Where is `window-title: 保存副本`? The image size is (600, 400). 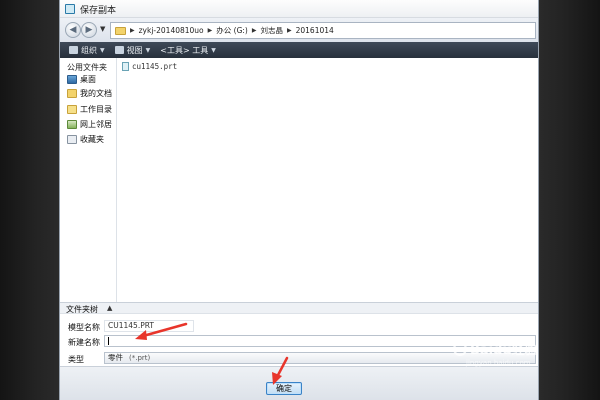 window-title: 保存副本 is located at coordinates (98, 11).